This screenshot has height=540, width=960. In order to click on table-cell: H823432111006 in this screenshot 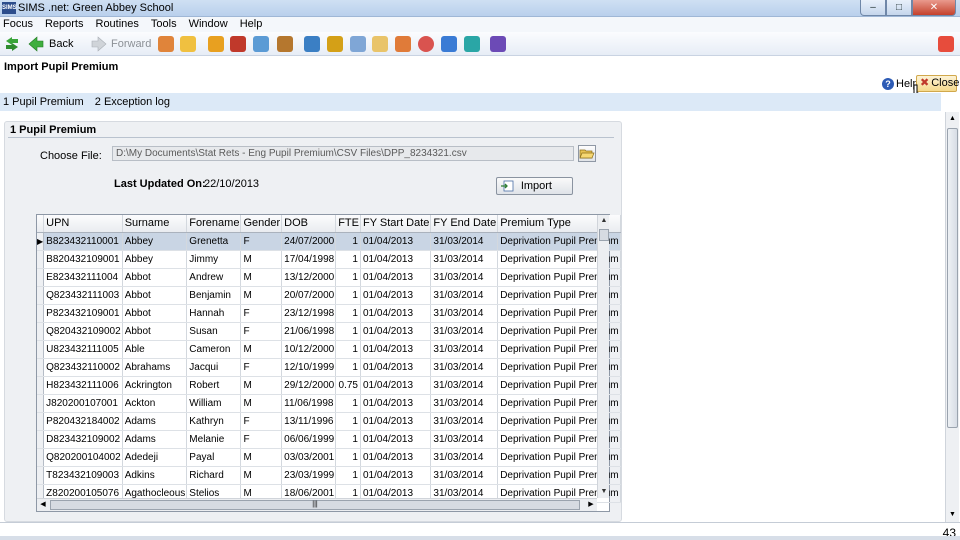, I will do `click(83, 385)`.